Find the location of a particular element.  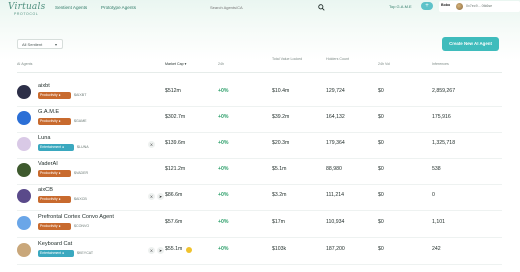

agent-name: VaderAI is located at coordinates (48, 164).